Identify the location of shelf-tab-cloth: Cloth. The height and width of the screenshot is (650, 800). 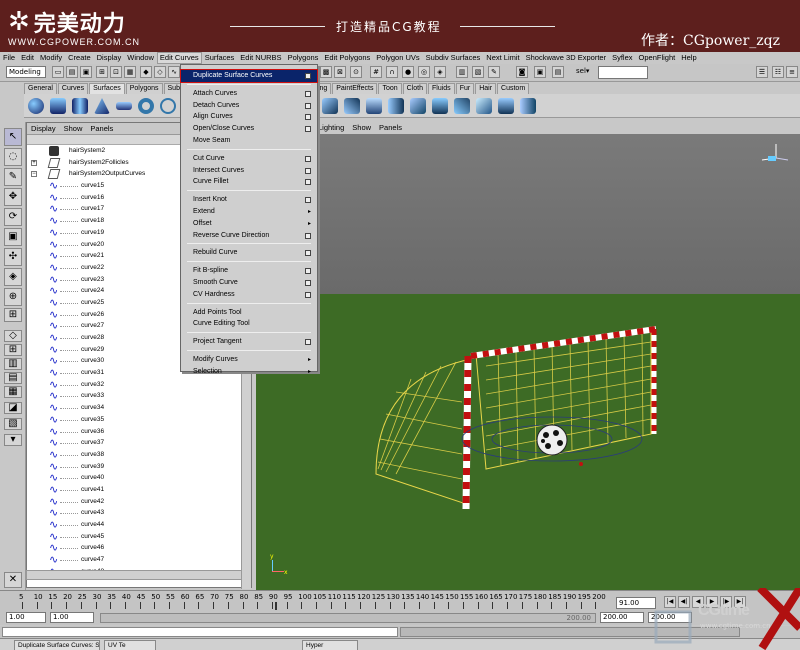
(414, 88).